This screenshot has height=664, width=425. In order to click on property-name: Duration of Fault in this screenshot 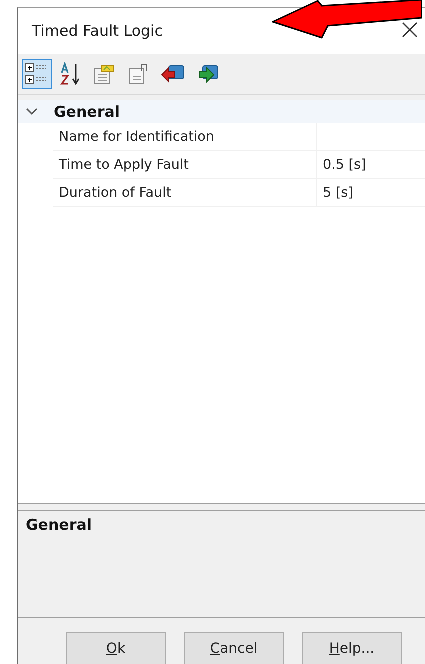, I will do `click(115, 193)`.